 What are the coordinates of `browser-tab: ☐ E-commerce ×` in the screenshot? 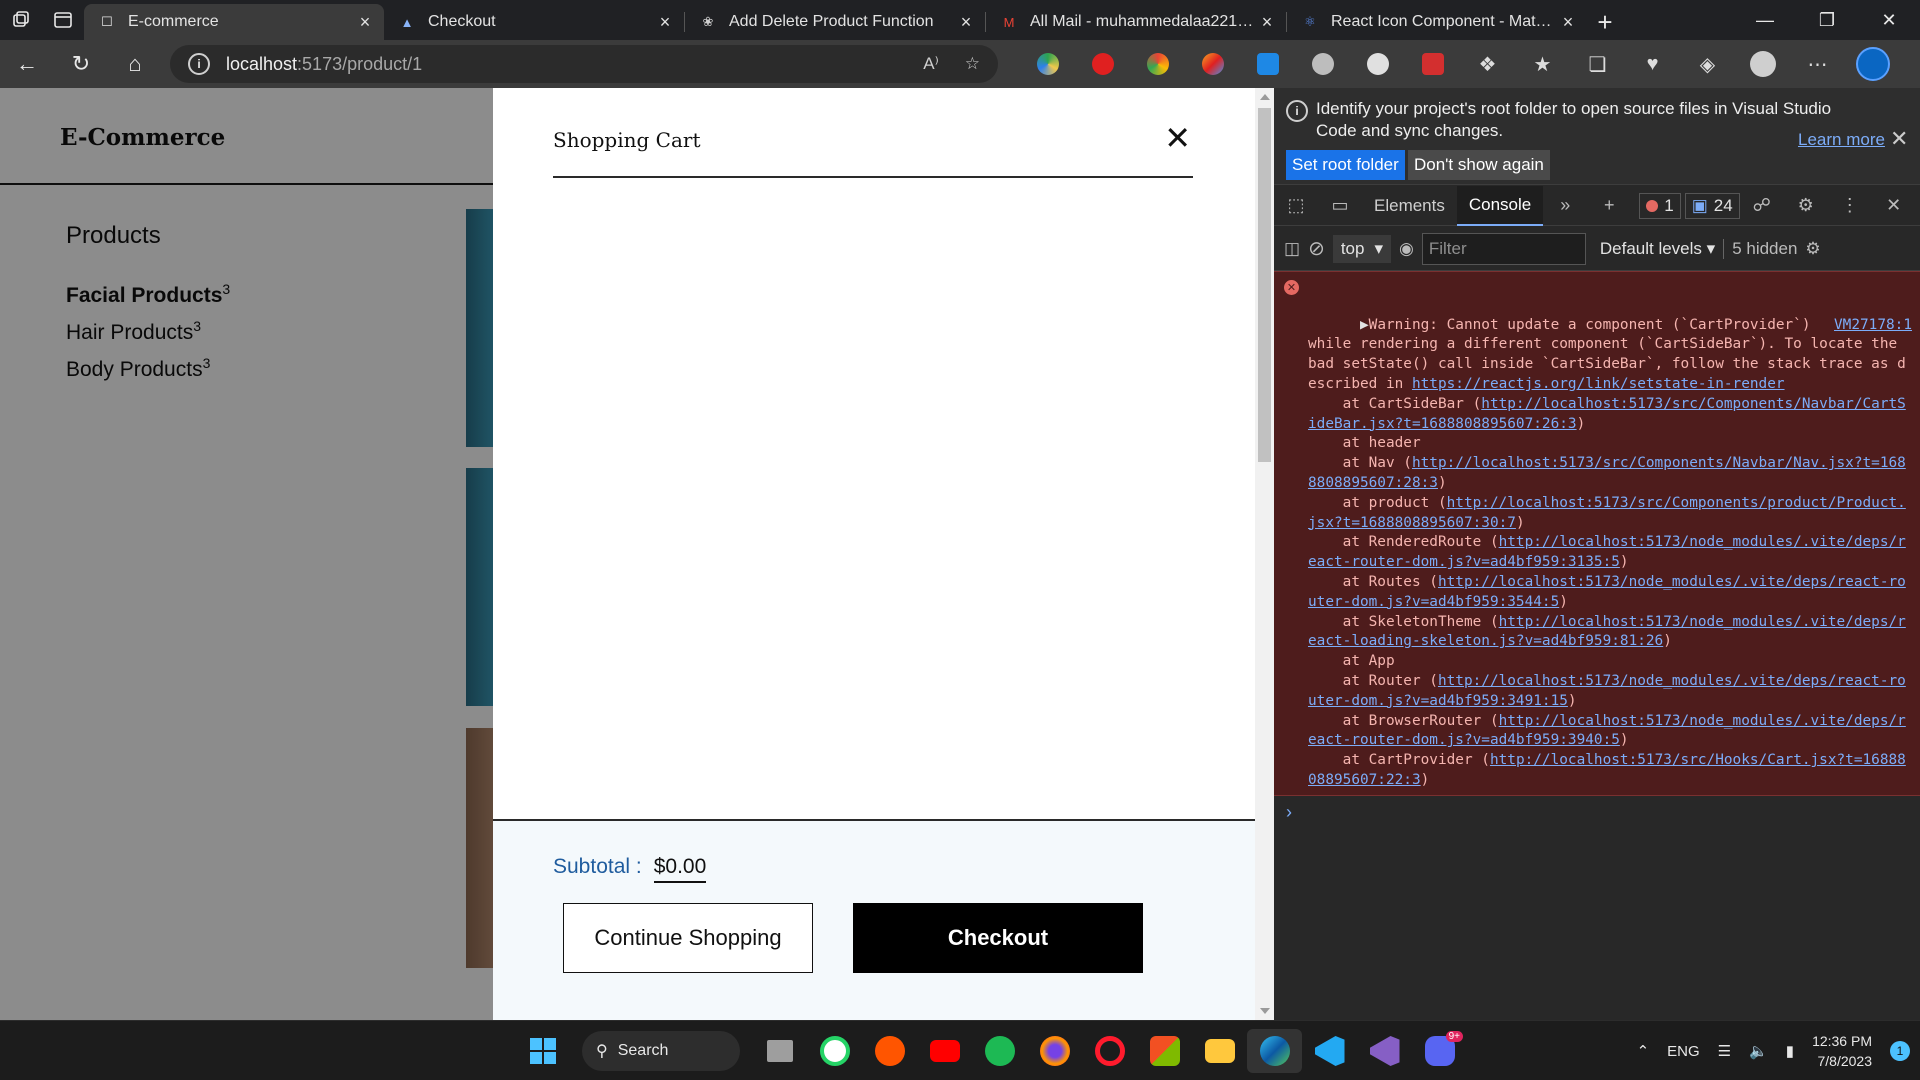 It's located at (234, 22).